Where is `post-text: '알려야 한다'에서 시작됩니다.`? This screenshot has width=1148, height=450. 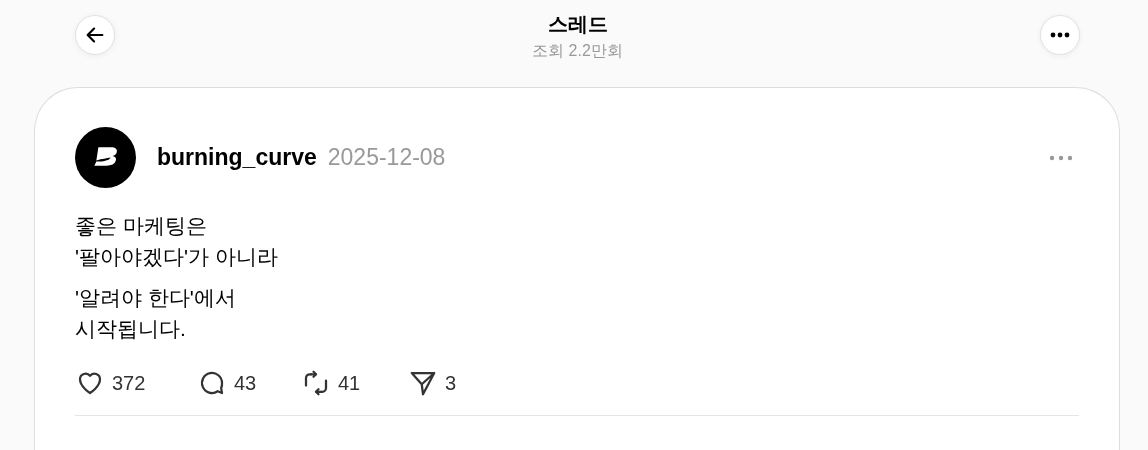
post-text: '알려야 한다'에서 시작됩니다. is located at coordinates (156, 313).